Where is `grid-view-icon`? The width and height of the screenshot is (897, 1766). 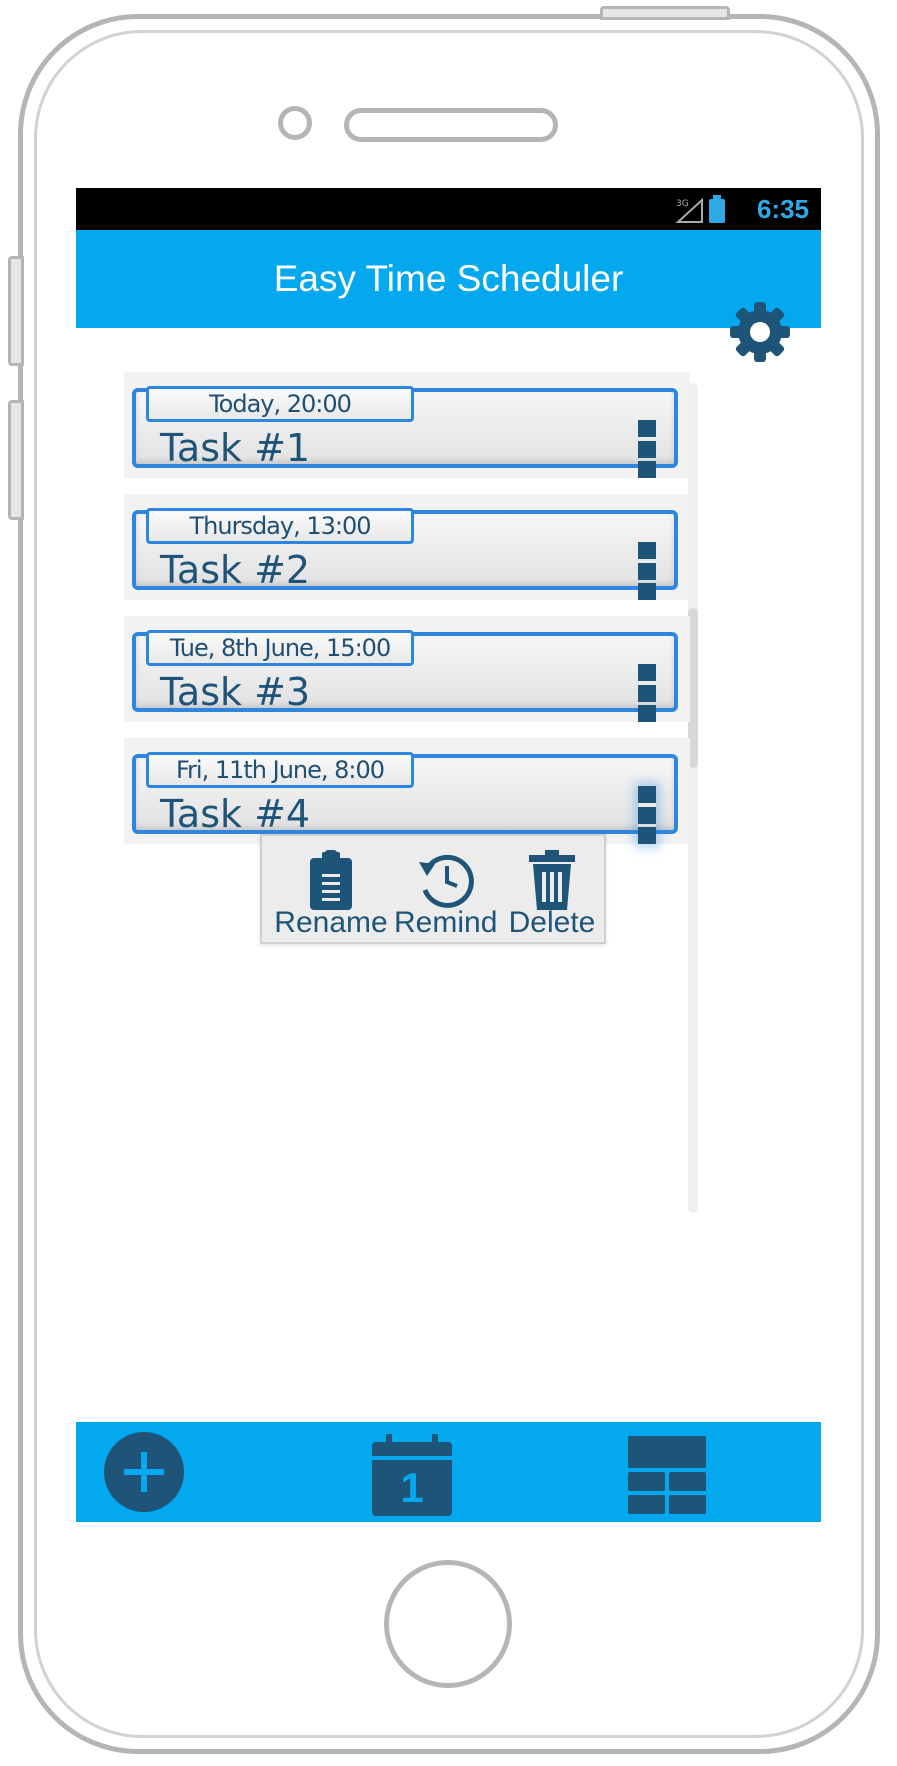 grid-view-icon is located at coordinates (667, 1475).